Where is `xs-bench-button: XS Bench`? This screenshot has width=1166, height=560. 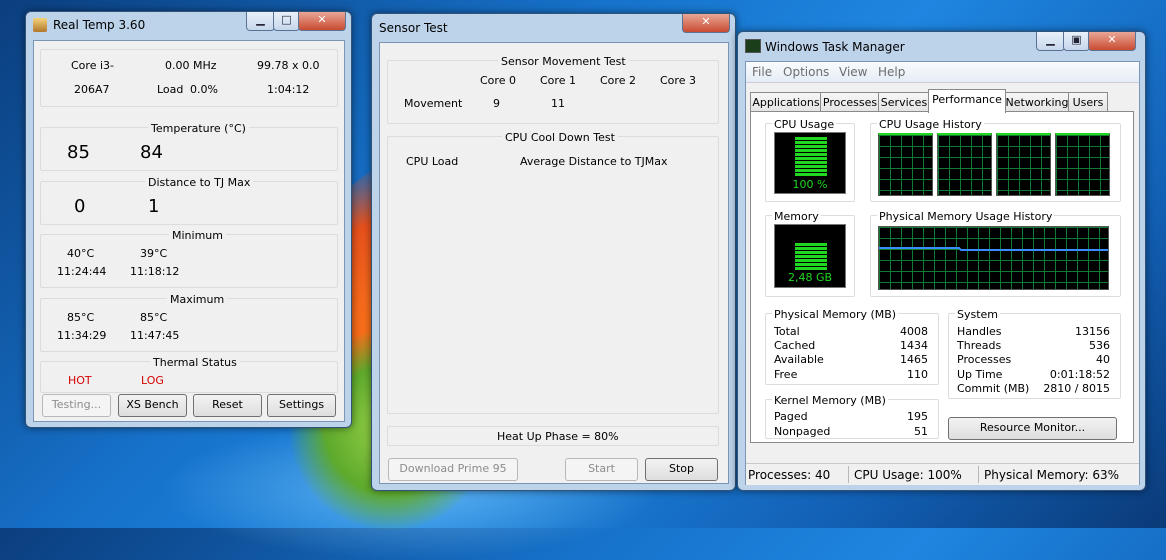
xs-bench-button: XS Bench is located at coordinates (152, 405).